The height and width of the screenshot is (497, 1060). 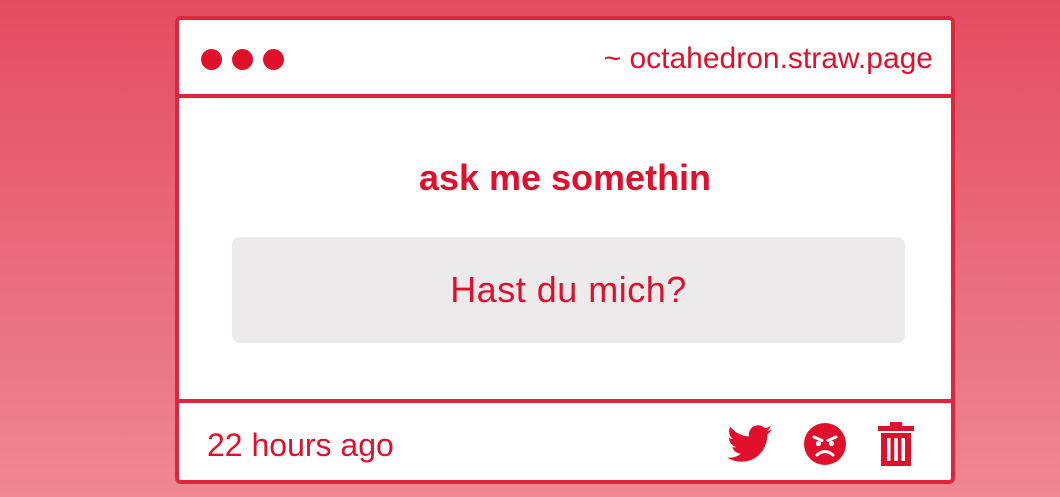 I want to click on page-url: ~ octahedron.straw.page, so click(x=768, y=58).